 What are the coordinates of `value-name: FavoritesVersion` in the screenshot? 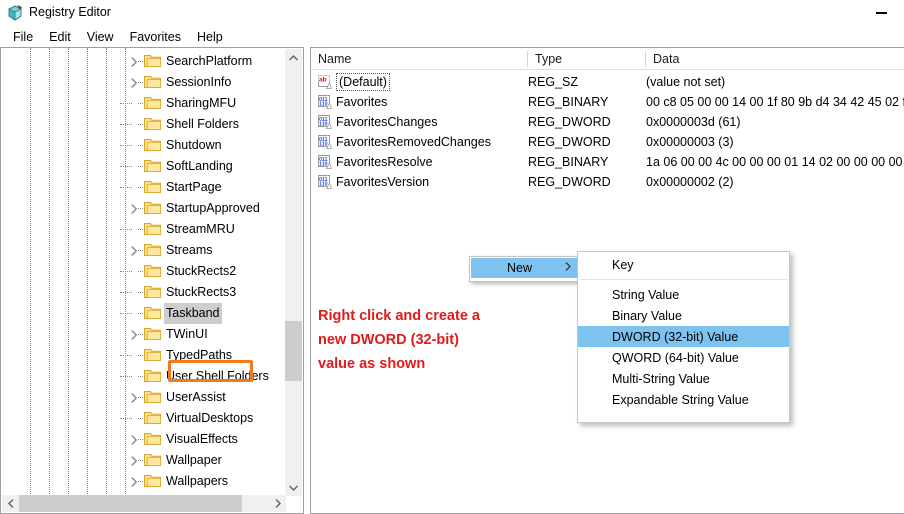 It's located at (383, 182).